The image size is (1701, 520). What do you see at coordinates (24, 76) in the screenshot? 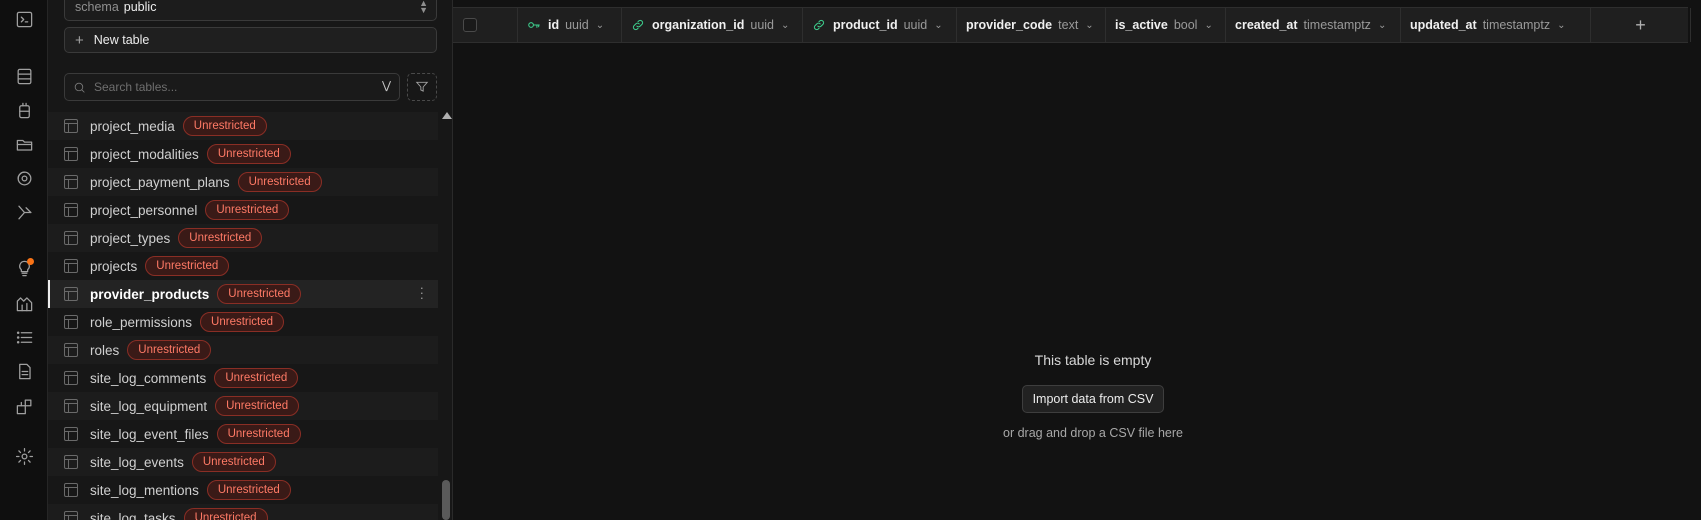
I see `table-editor-icon` at bounding box center [24, 76].